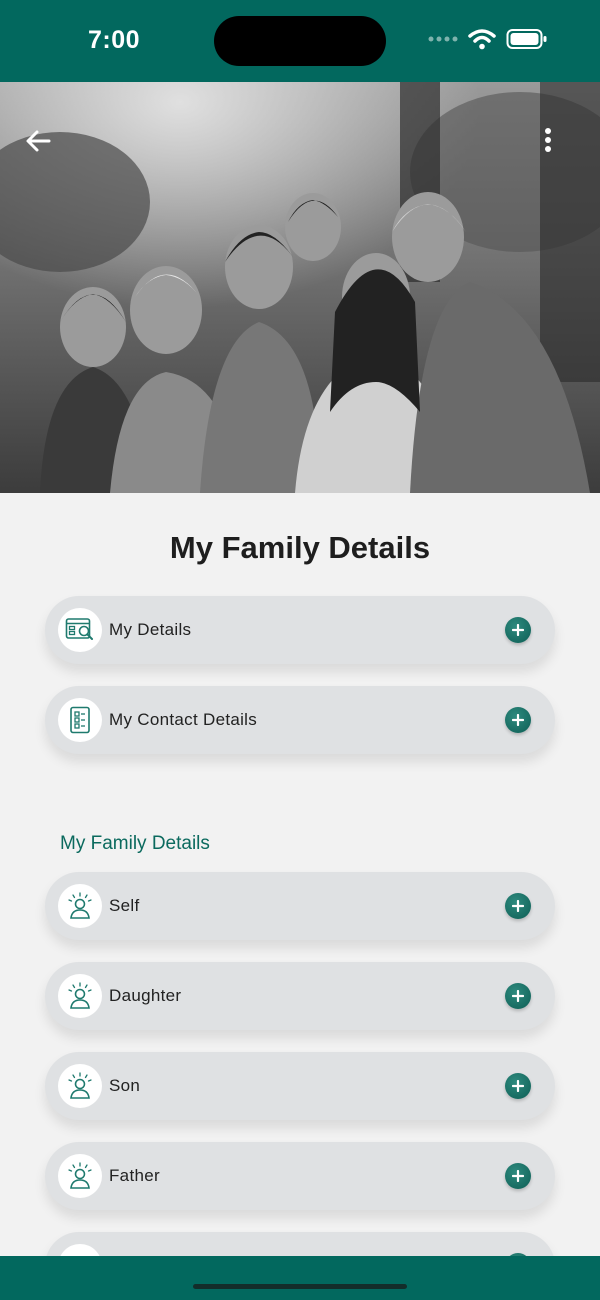 The height and width of the screenshot is (1300, 600). I want to click on contact-list-icon, so click(80, 720).